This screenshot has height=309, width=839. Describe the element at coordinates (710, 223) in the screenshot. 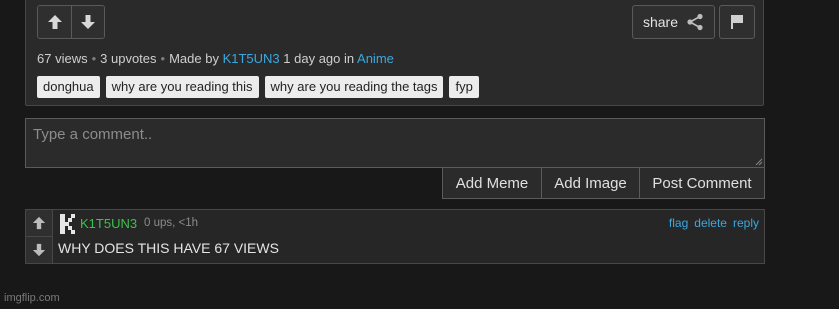

I see `comment-delete-link: delete` at that location.